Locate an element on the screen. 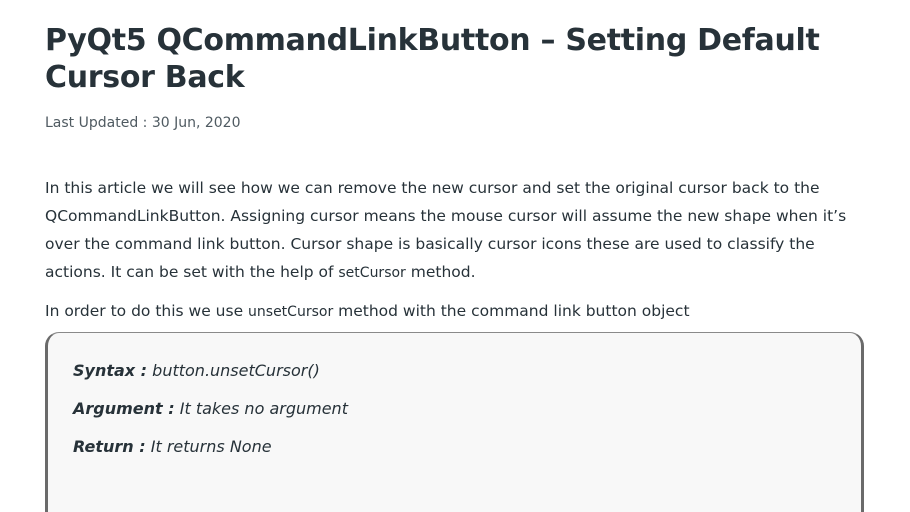 The height and width of the screenshot is (512, 910). argument-value: It takes no argument is located at coordinates (261, 408).